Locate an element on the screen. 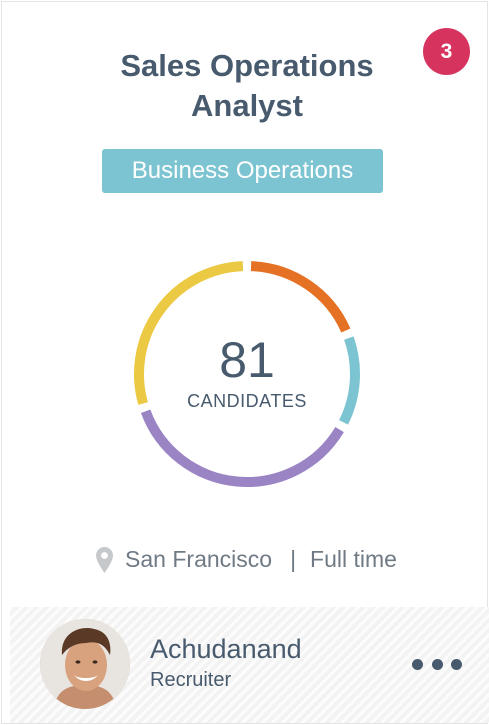 The image size is (489, 725). job-meta: San Francisco | Full time is located at coordinates (245, 559).